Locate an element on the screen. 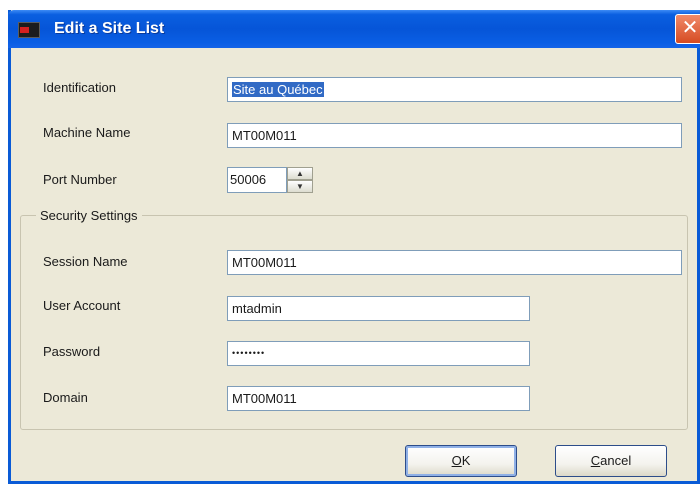 This screenshot has width=700, height=484. port-spin-buttons: ▲ ▼ is located at coordinates (300, 180).